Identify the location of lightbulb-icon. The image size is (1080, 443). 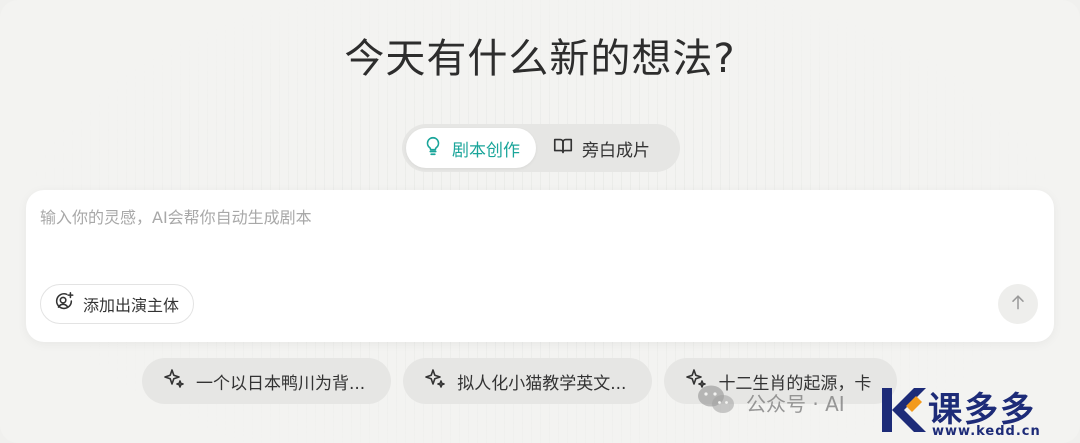
(433, 148).